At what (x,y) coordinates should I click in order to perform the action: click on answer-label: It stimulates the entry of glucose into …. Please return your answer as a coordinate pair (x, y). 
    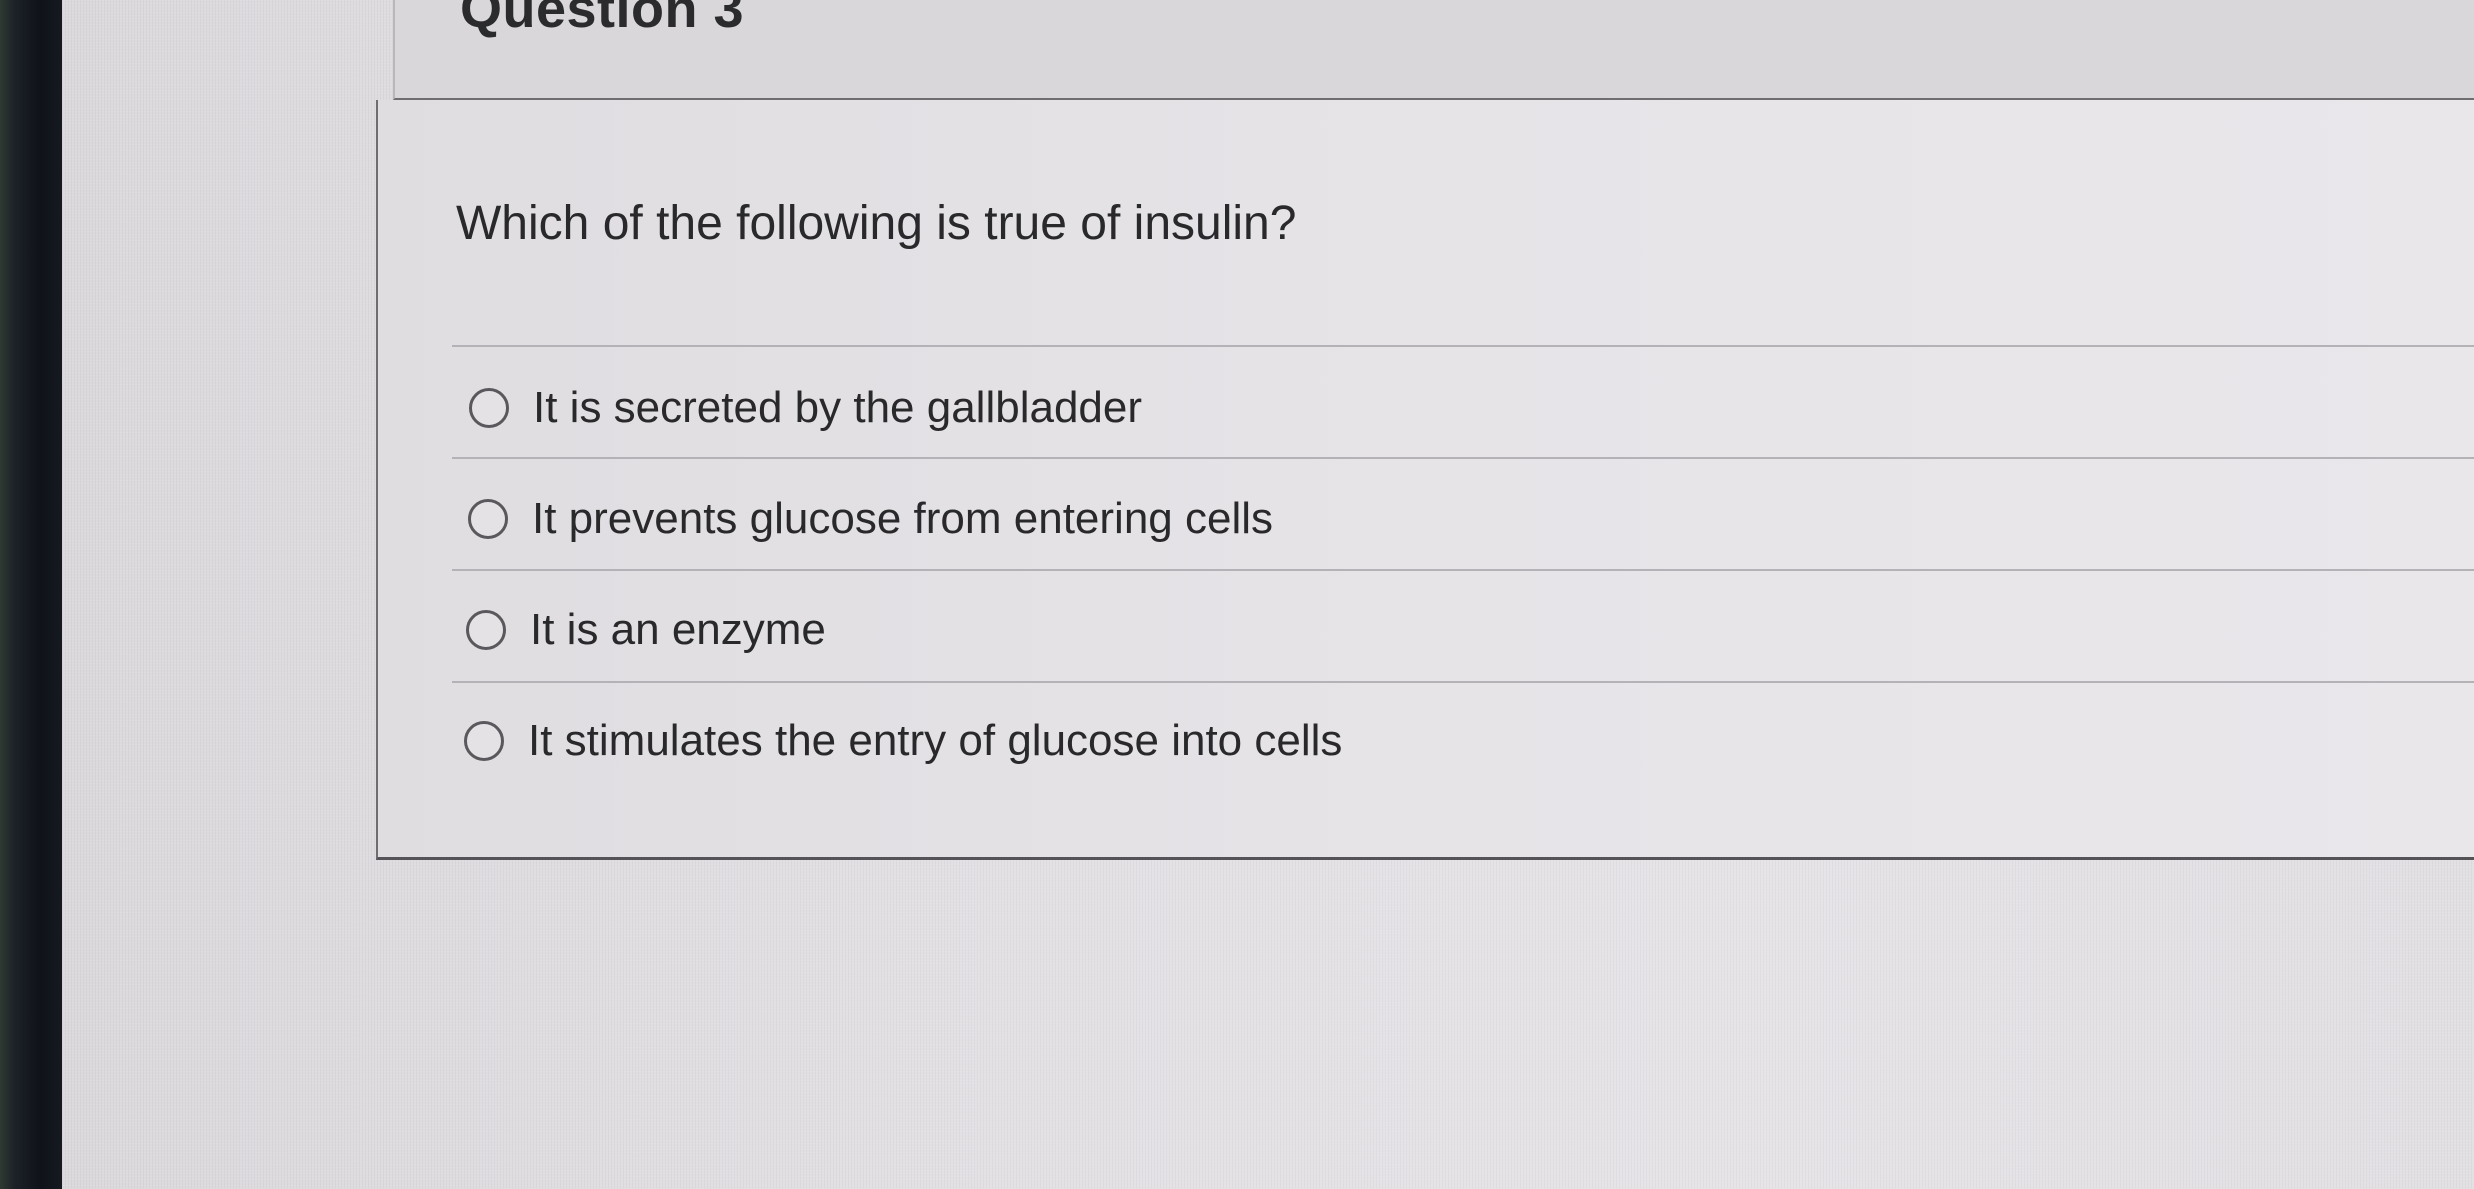
    Looking at the image, I should click on (935, 740).